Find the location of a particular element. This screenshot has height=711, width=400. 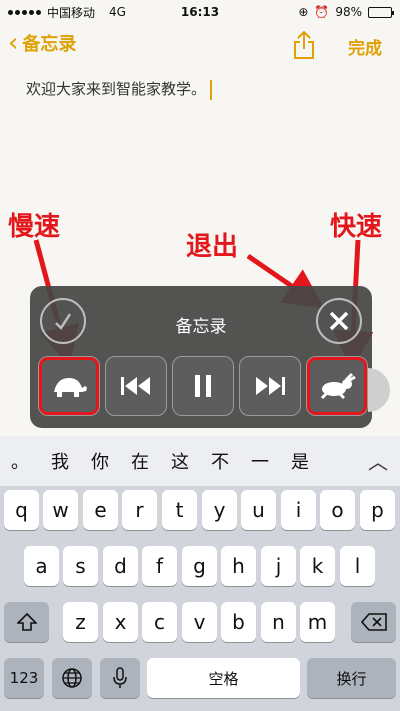

turtle-icon is located at coordinates (70, 387).